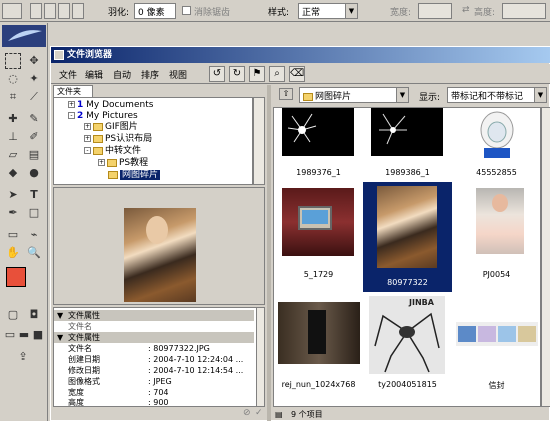 This screenshot has width=550, height=421. What do you see at coordinates (123, 163) in the screenshot?
I see `tree-item-ps-tutorial: + PS教程` at bounding box center [123, 163].